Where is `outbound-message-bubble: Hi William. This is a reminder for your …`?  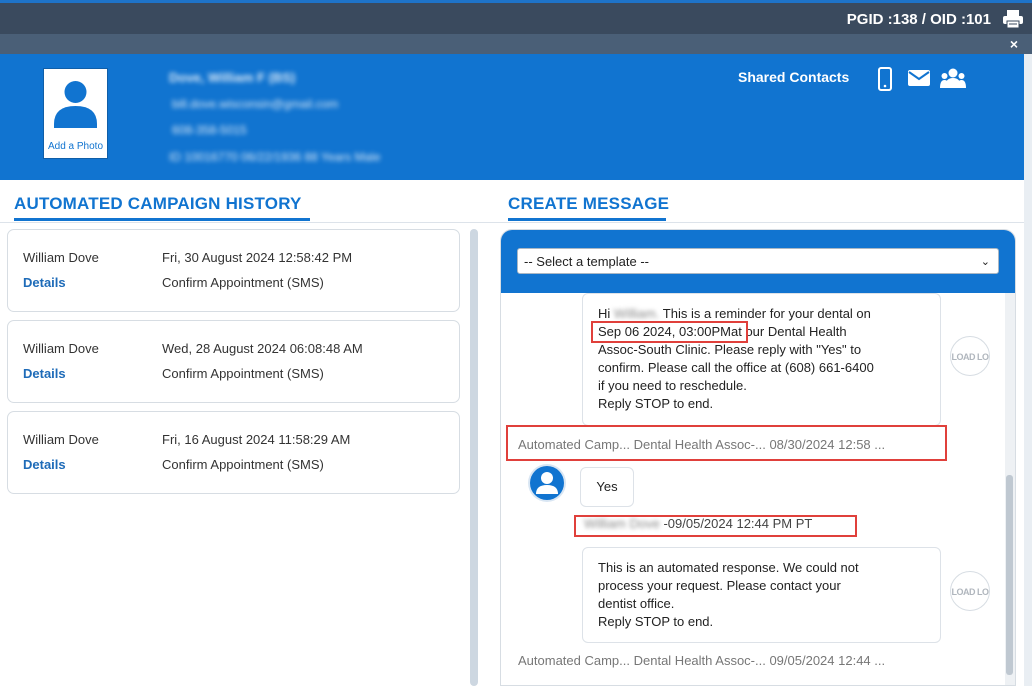 outbound-message-bubble: Hi William. This is a reminder for your … is located at coordinates (761, 359).